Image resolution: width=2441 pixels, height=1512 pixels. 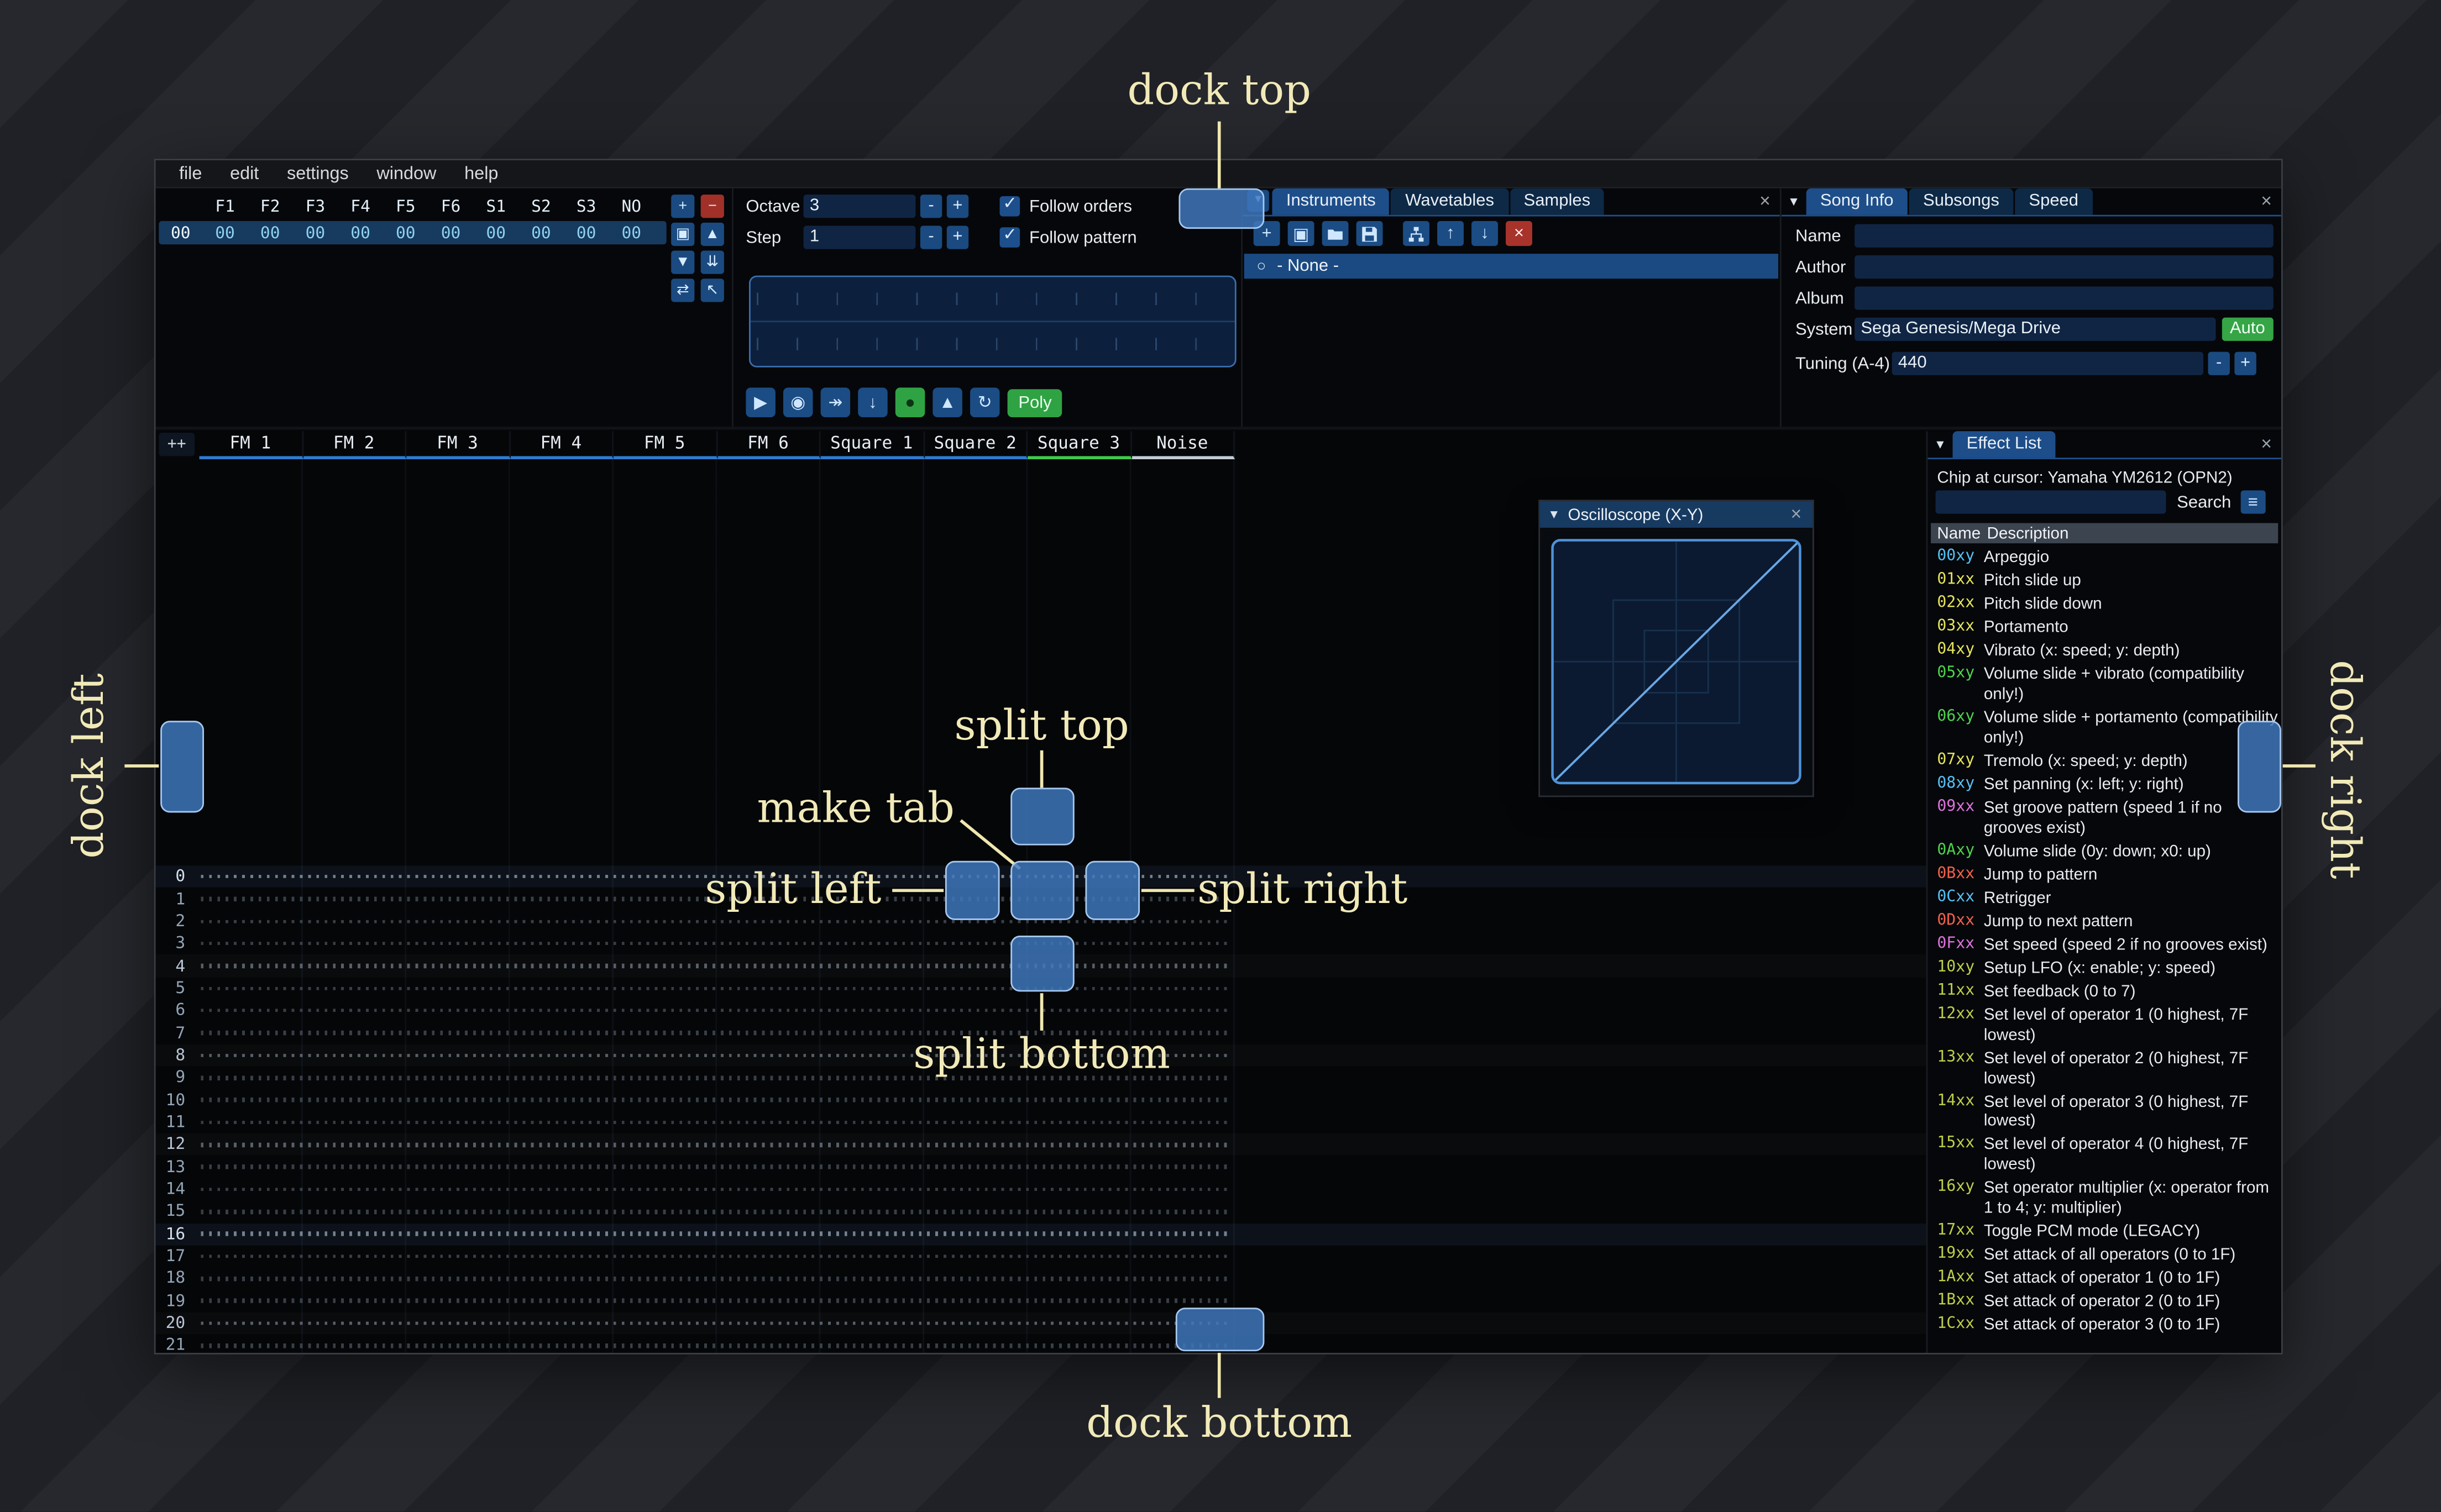 I want to click on order-remove-button: −, so click(x=712, y=207).